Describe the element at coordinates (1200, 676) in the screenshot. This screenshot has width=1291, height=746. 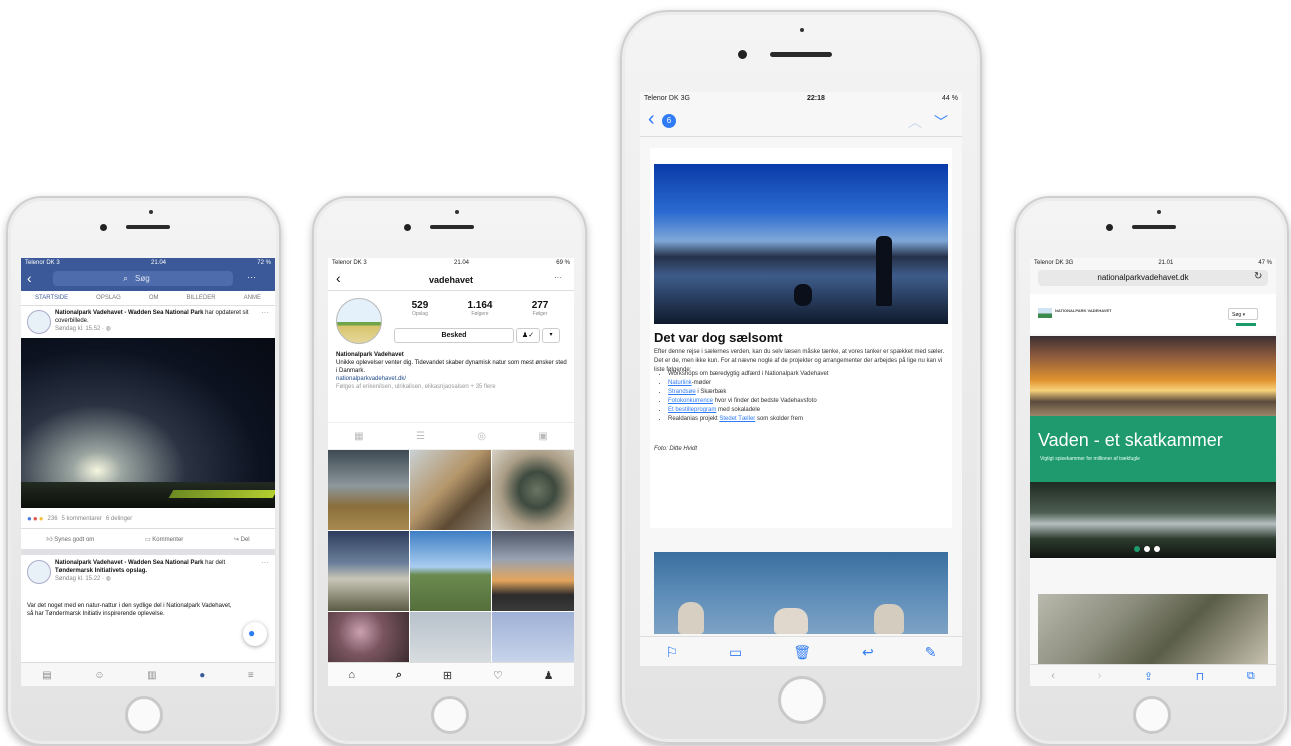
I see `bookmarks-icon: ⊓` at that location.